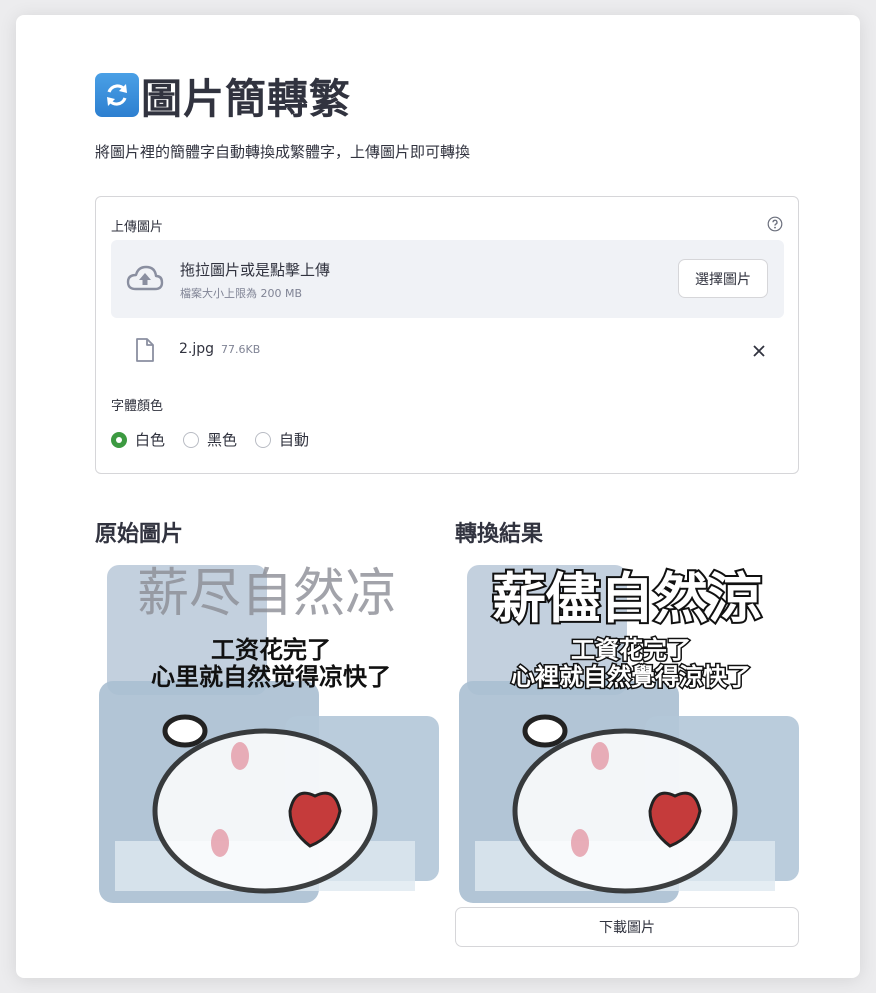 Image resolution: width=876 pixels, height=993 pixels. I want to click on original-caption-line2: 心里就自然觉得凉快了, so click(271, 677).